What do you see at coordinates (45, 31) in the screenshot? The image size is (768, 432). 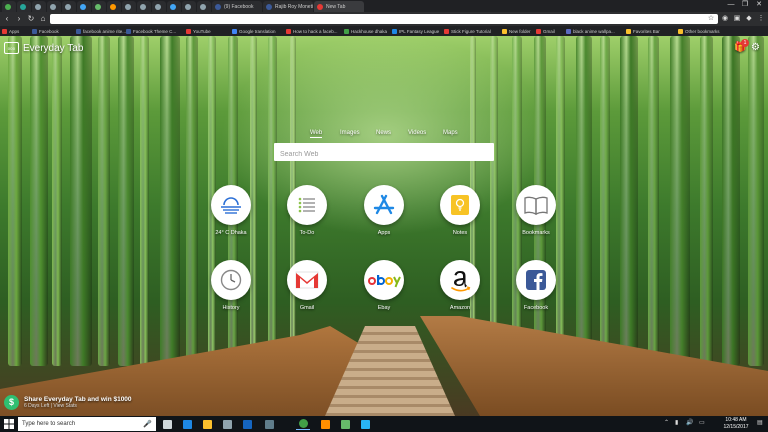 I see `bookmark-item: Facebook` at bounding box center [45, 31].